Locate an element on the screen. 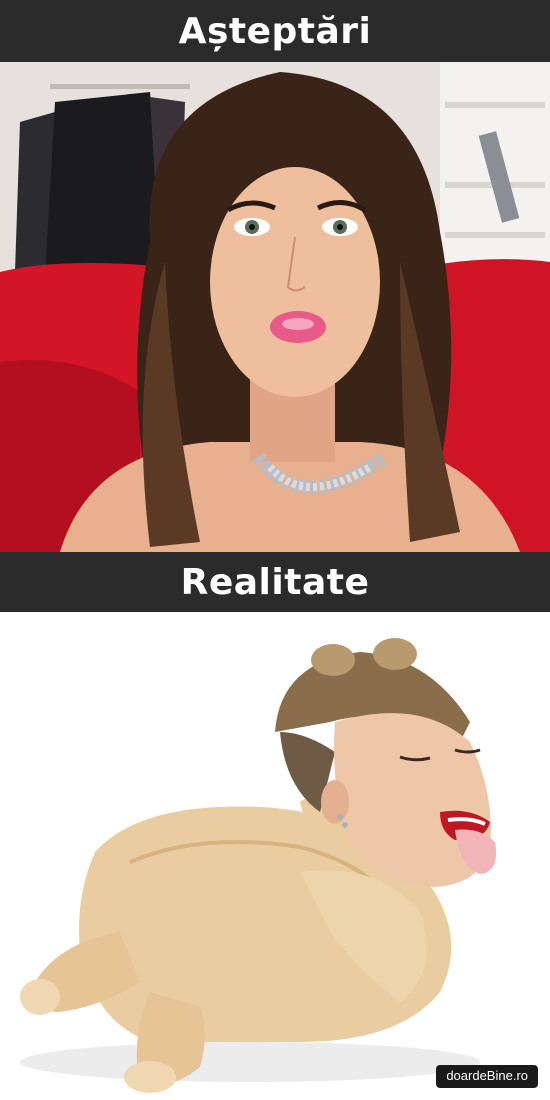  caption-reality: Realitate is located at coordinates (275, 582).